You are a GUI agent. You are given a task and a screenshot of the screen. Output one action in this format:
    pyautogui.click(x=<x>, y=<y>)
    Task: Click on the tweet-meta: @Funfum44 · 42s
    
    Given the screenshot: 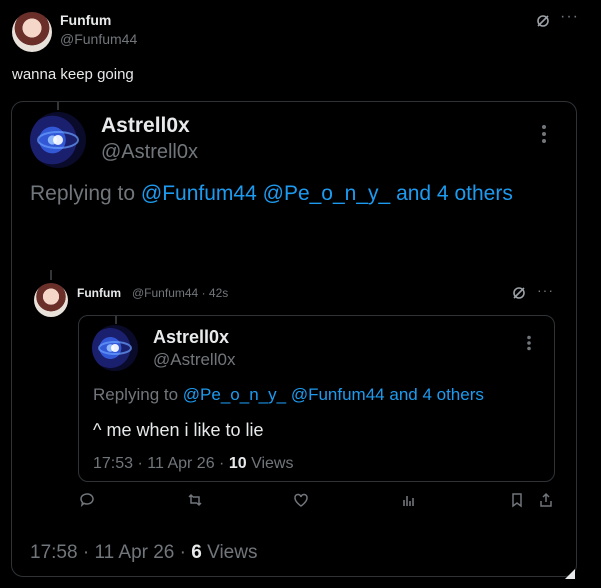 What is the action you would take?
    pyautogui.click(x=180, y=293)
    